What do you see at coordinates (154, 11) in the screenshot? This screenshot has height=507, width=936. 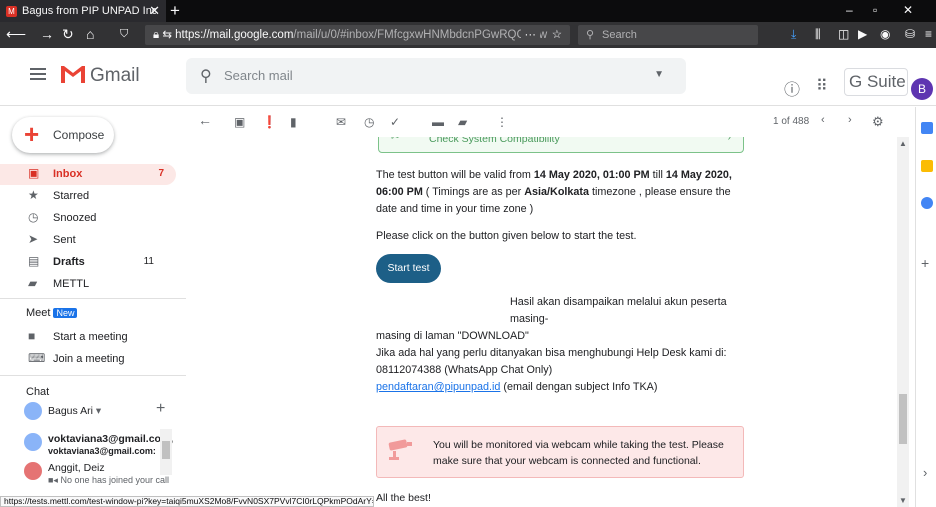 I see `tab-close-icon: ✕` at bounding box center [154, 11].